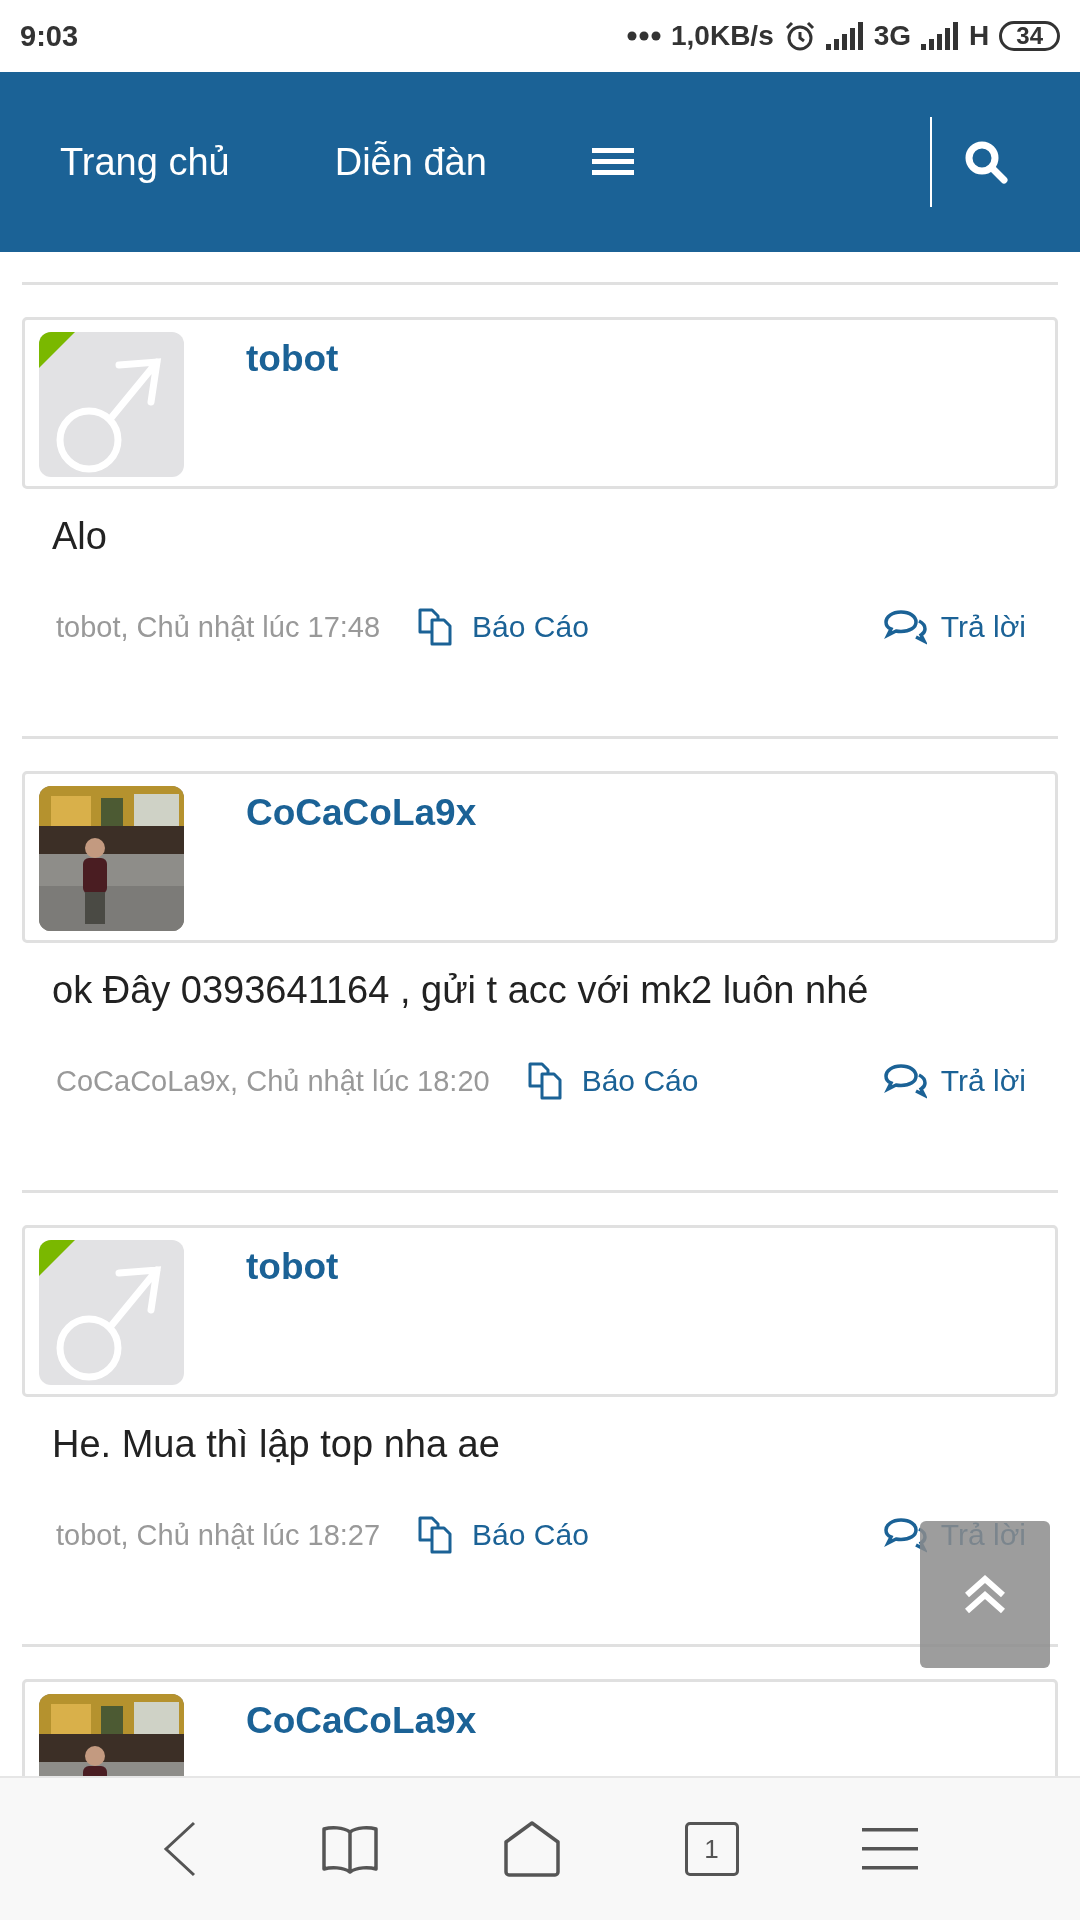 This screenshot has height=1920, width=1080. Describe the element at coordinates (145, 162) in the screenshot. I see `nav-link: Trang chủ` at that location.